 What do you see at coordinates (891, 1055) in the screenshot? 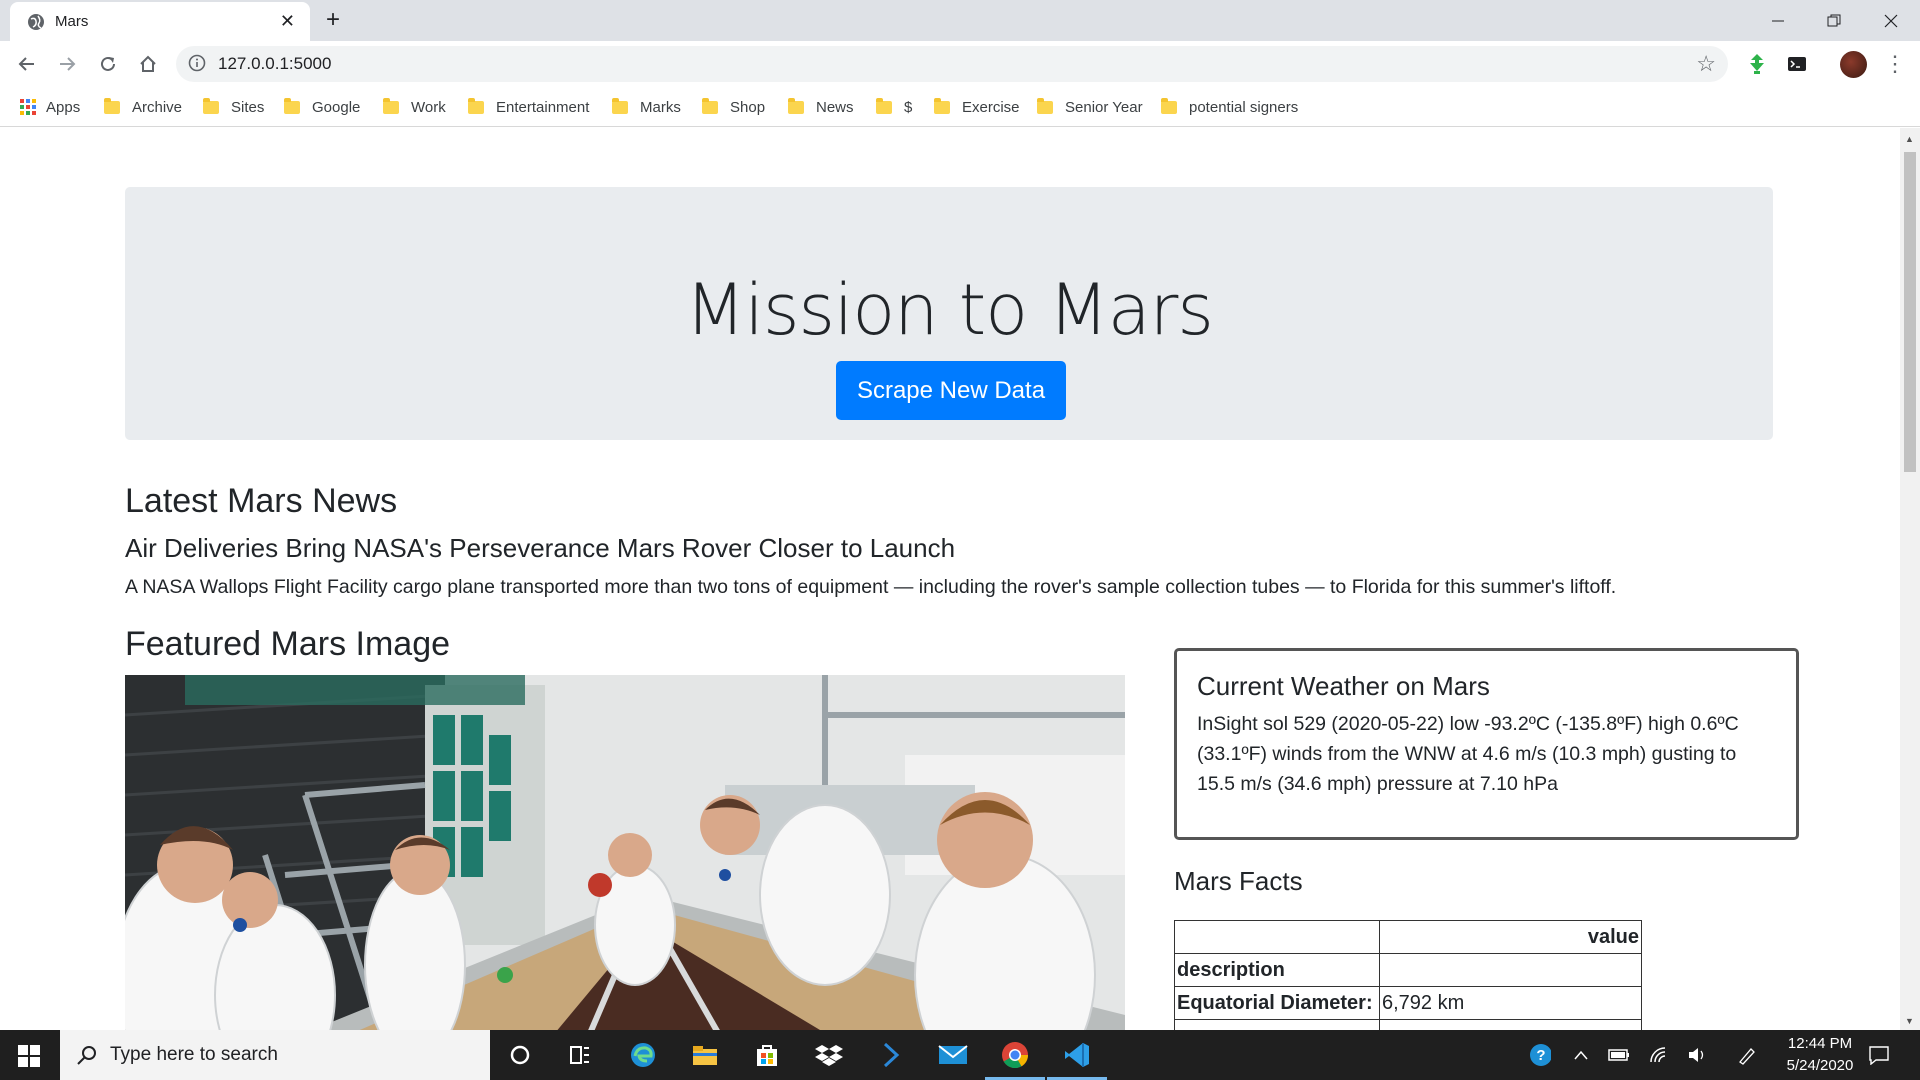
I see `powershell-icon` at bounding box center [891, 1055].